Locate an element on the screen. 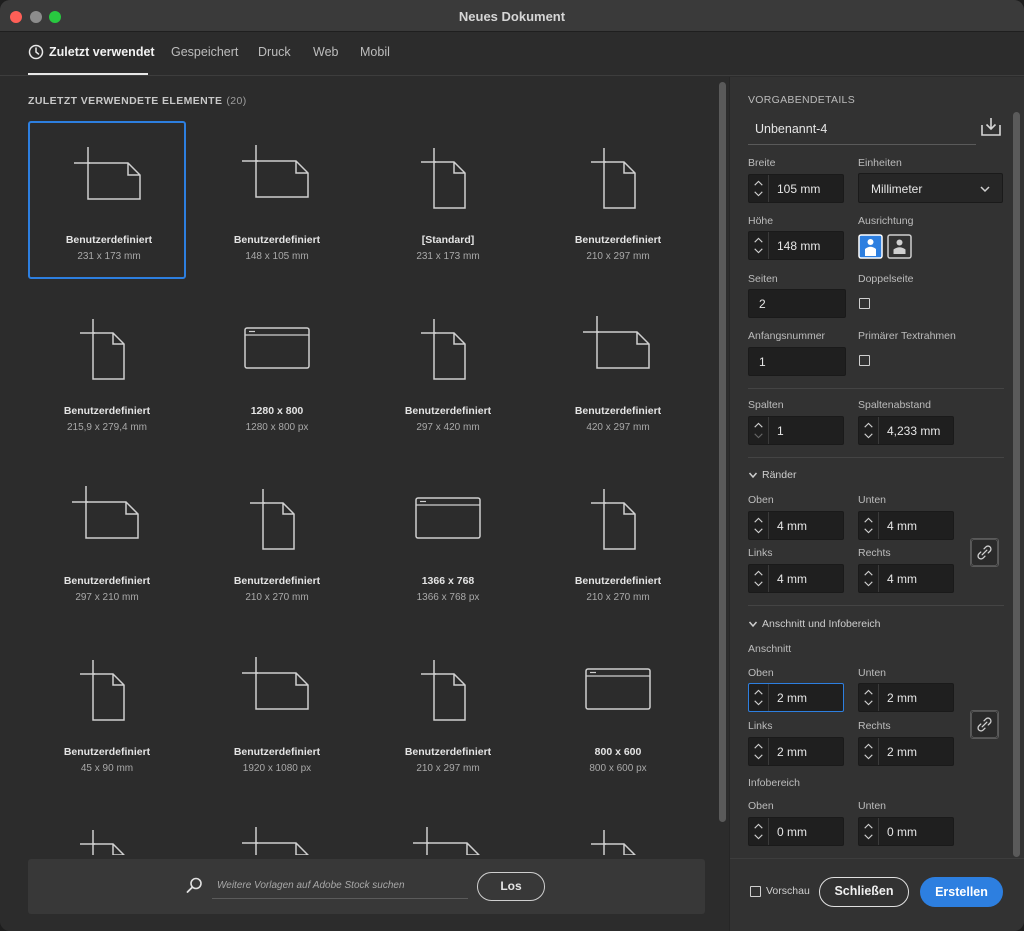 This screenshot has height=931, width=1024. margin-left-label: Links is located at coordinates (760, 553).